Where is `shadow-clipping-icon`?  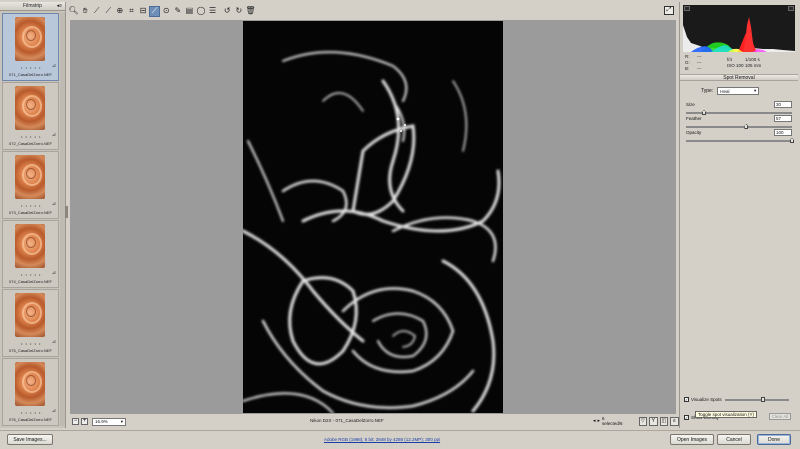
shadow-clipping-icon is located at coordinates (687, 8).